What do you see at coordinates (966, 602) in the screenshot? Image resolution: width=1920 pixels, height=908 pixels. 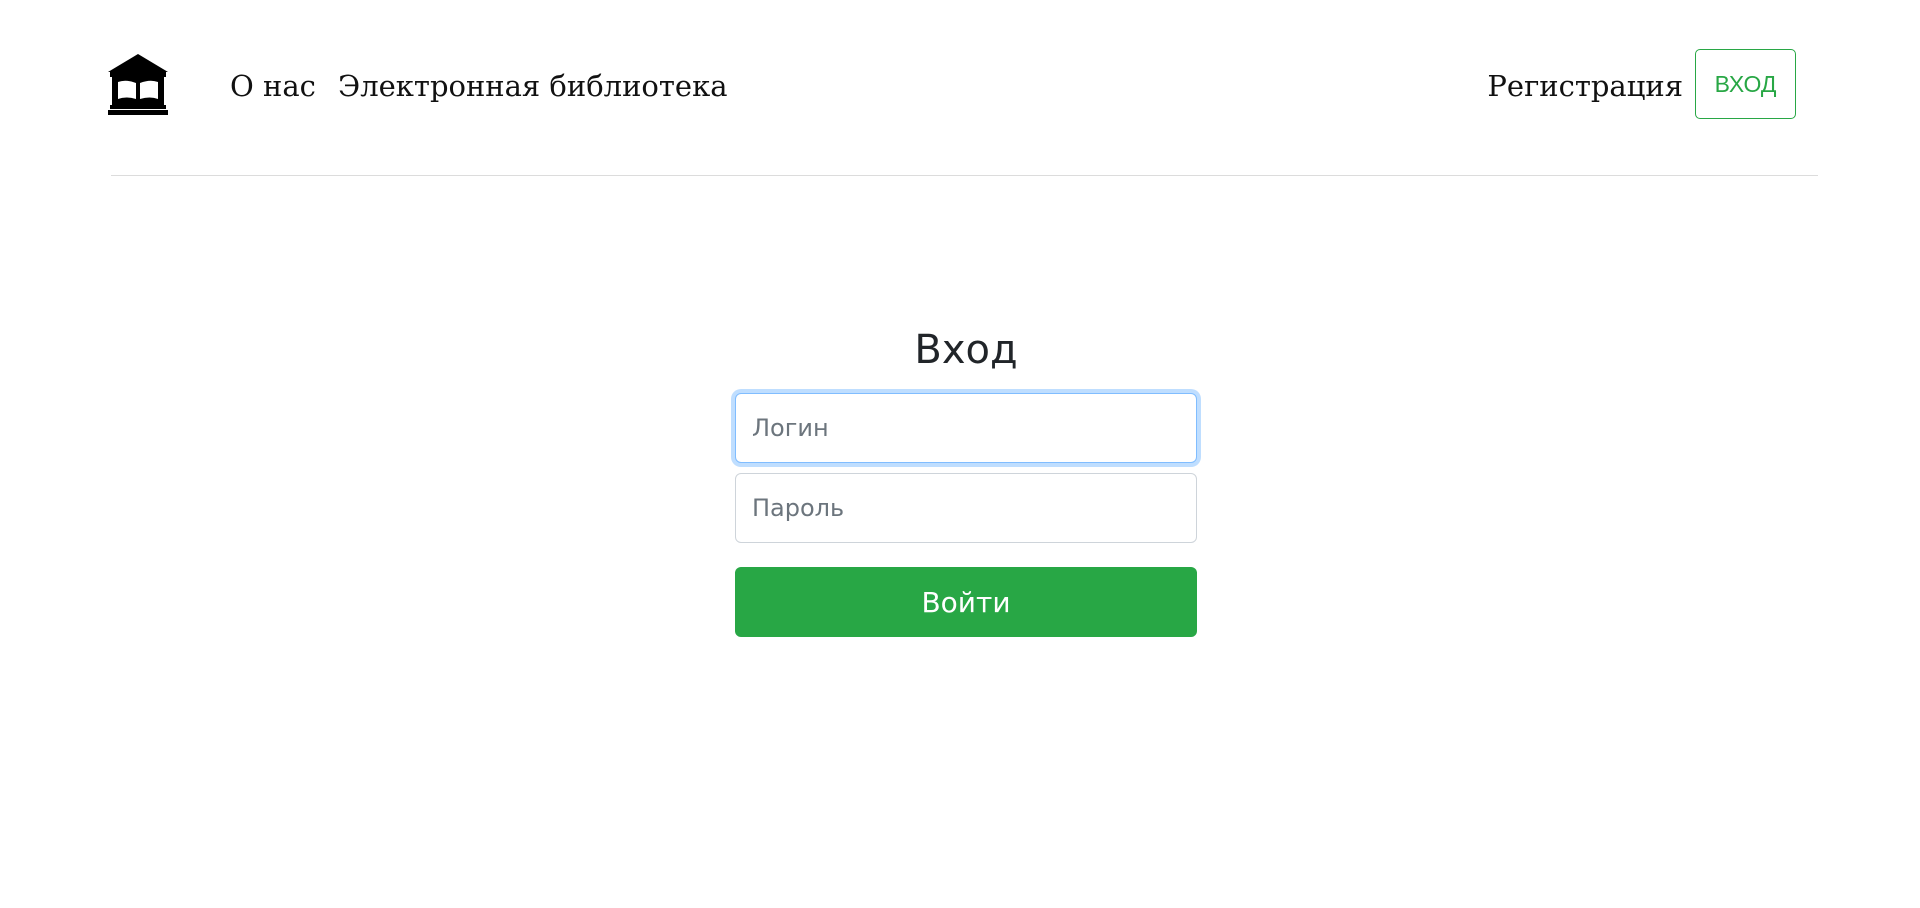 I see `submit-login-button: Войти` at bounding box center [966, 602].